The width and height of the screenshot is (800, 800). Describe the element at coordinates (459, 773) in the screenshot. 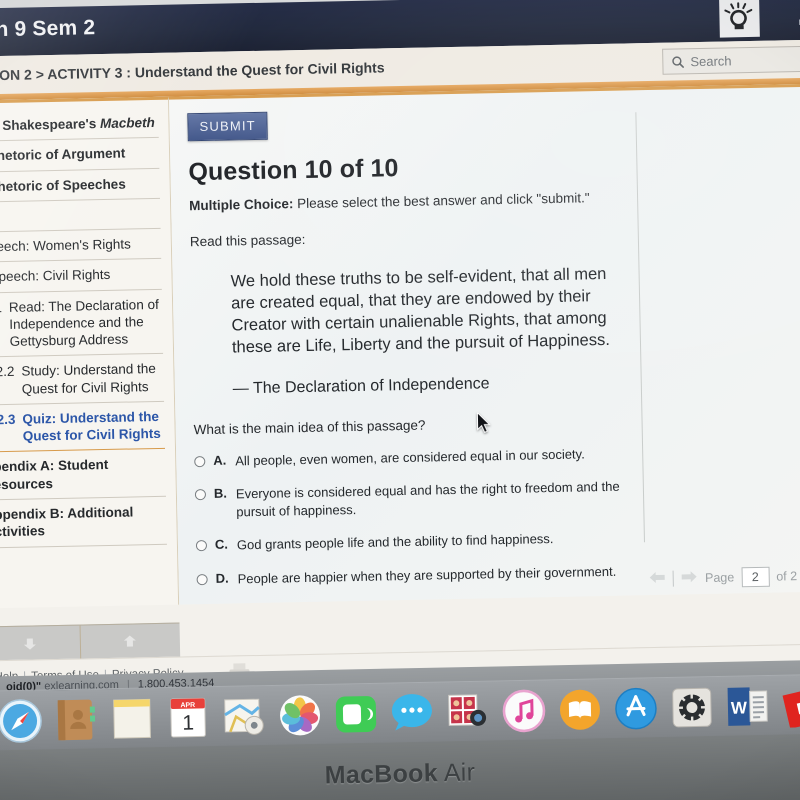

I see `macbook-model: Air` at that location.